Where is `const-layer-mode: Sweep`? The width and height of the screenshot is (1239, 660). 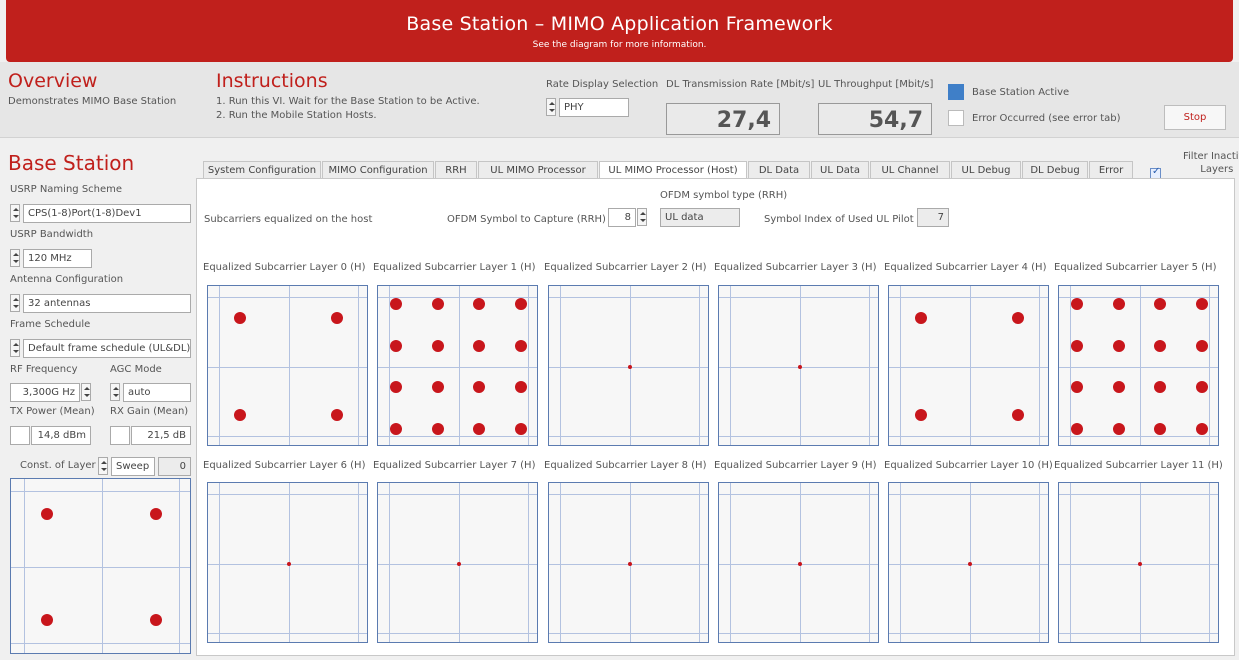 const-layer-mode: Sweep is located at coordinates (133, 466).